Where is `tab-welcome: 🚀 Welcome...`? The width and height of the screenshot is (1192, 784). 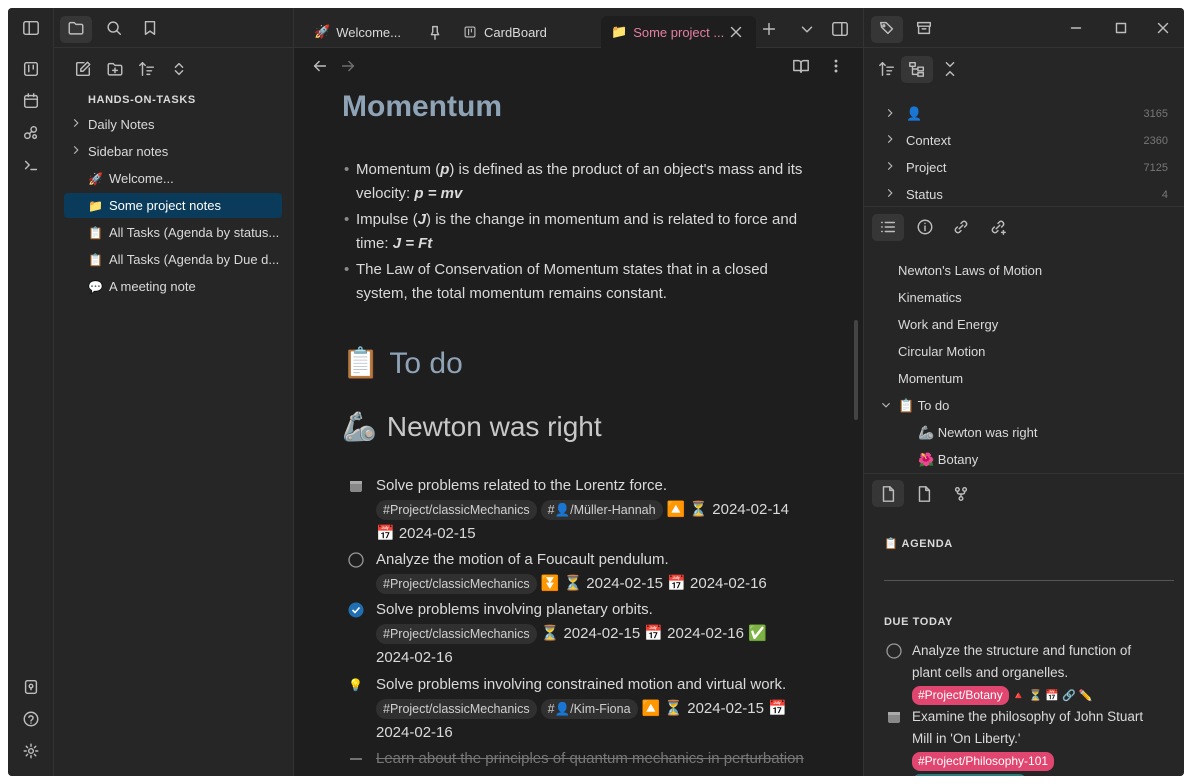
tab-welcome: 🚀 Welcome... is located at coordinates (366, 32).